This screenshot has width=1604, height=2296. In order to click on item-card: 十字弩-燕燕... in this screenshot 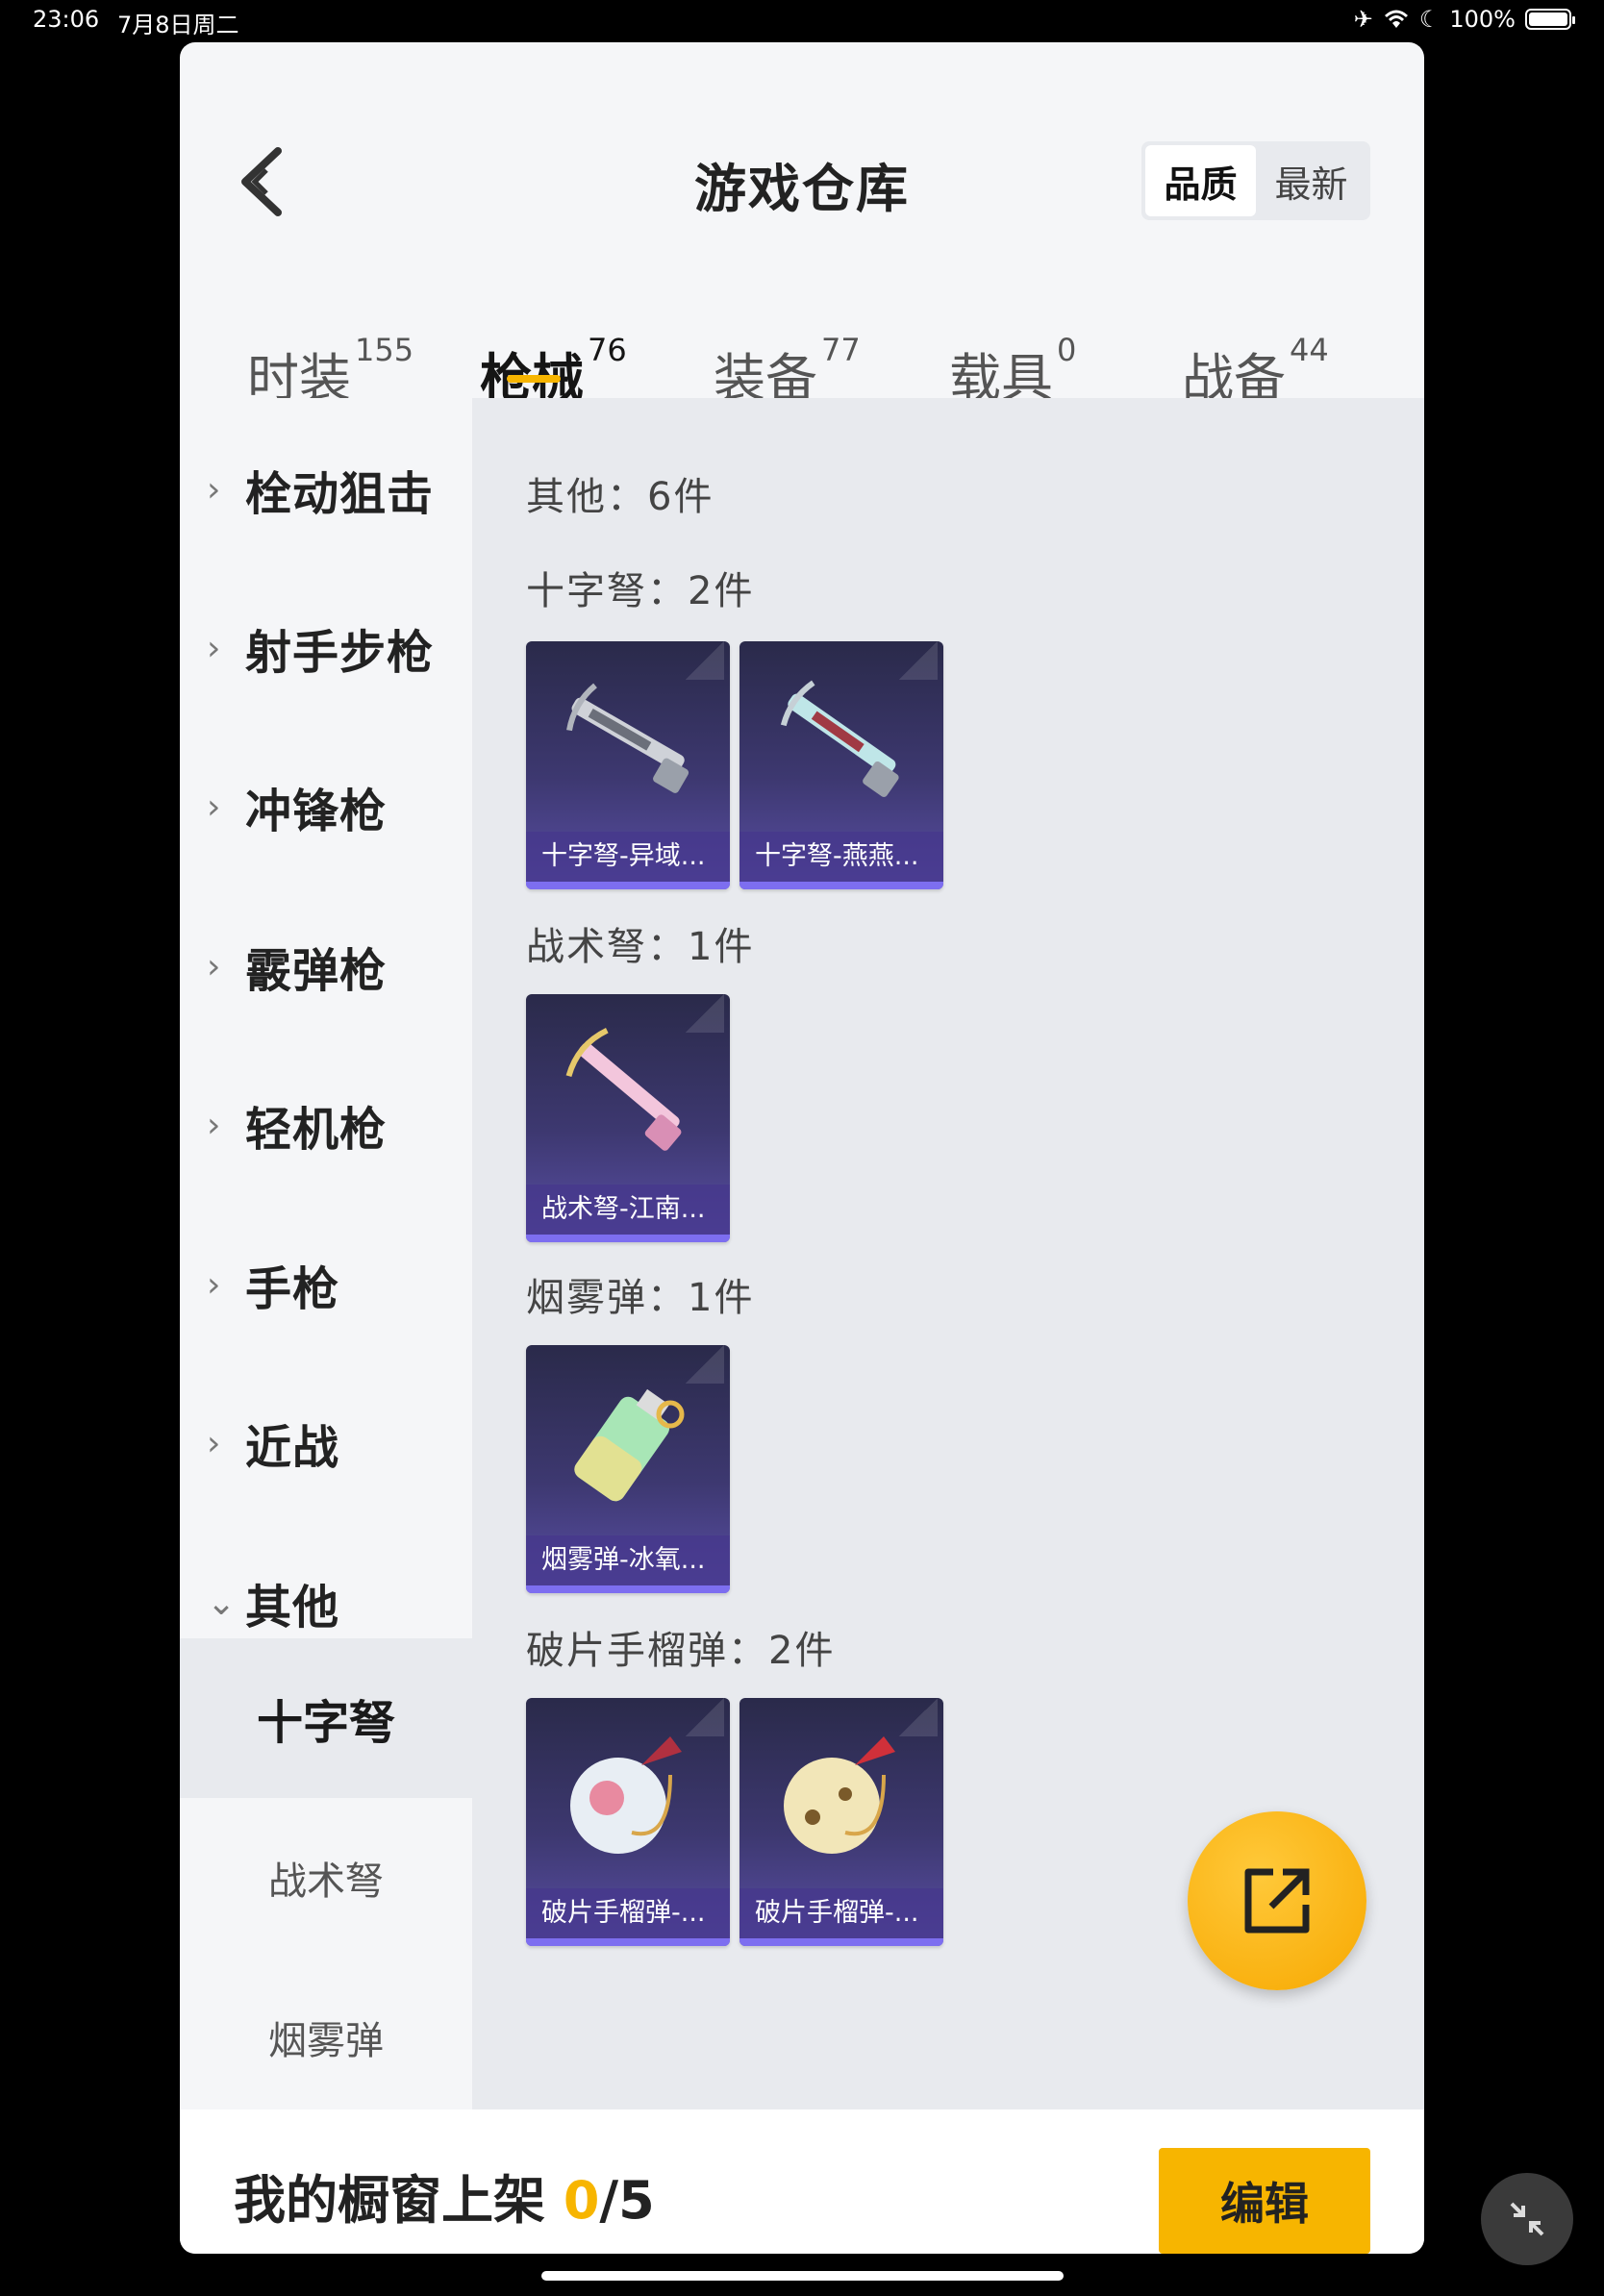, I will do `click(841, 765)`.